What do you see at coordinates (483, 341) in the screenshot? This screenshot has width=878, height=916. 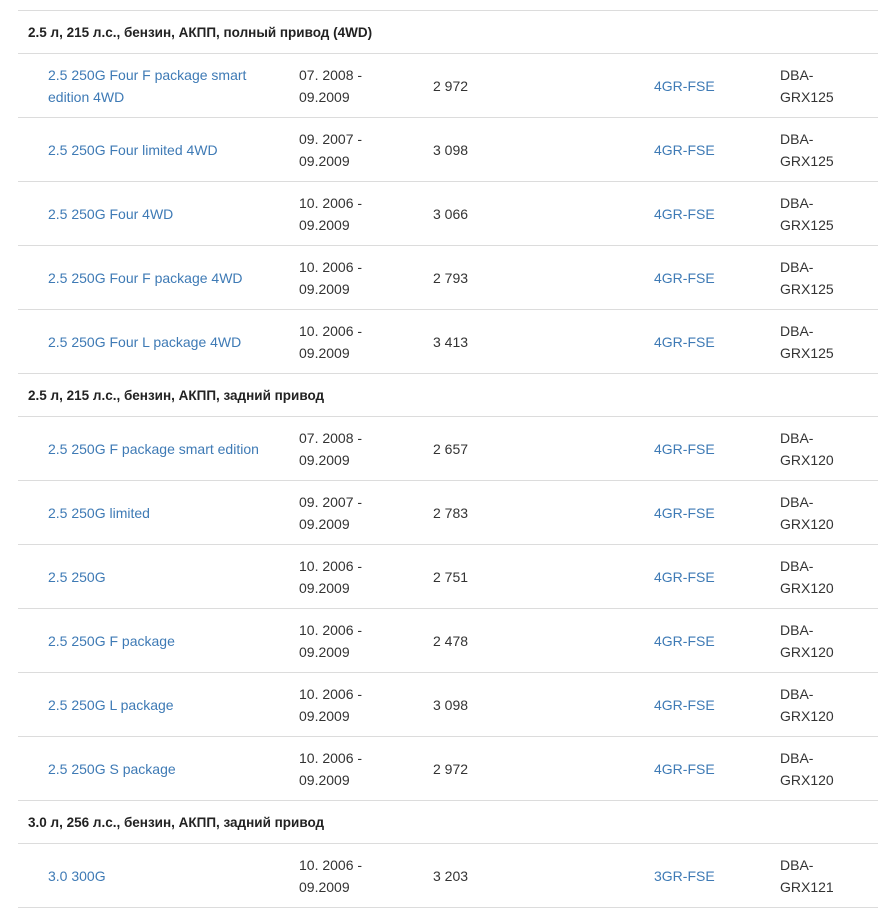 I see `price-value-cell: 3 413` at bounding box center [483, 341].